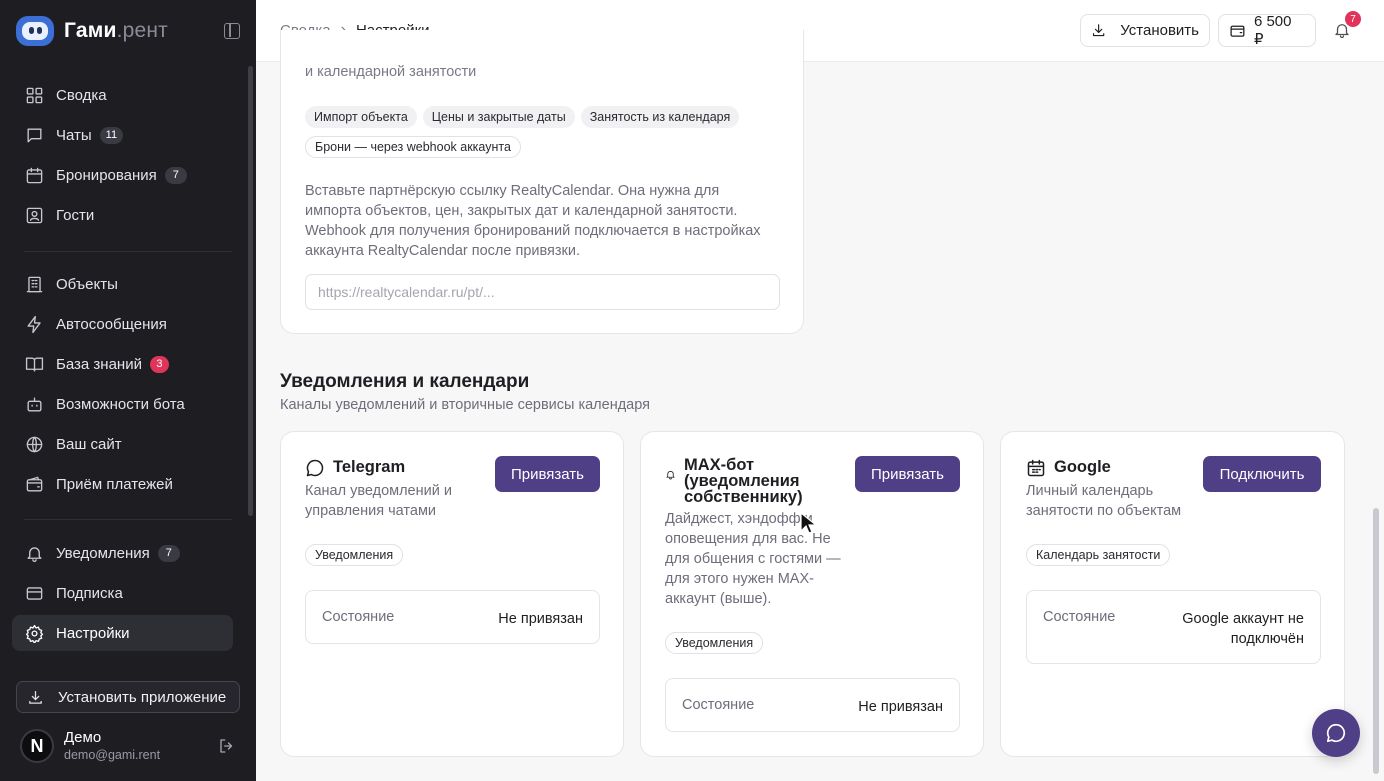 The image size is (1384, 781). Describe the element at coordinates (122, 215) in the screenshot. I see `sidebar-item-guests: Гости` at that location.